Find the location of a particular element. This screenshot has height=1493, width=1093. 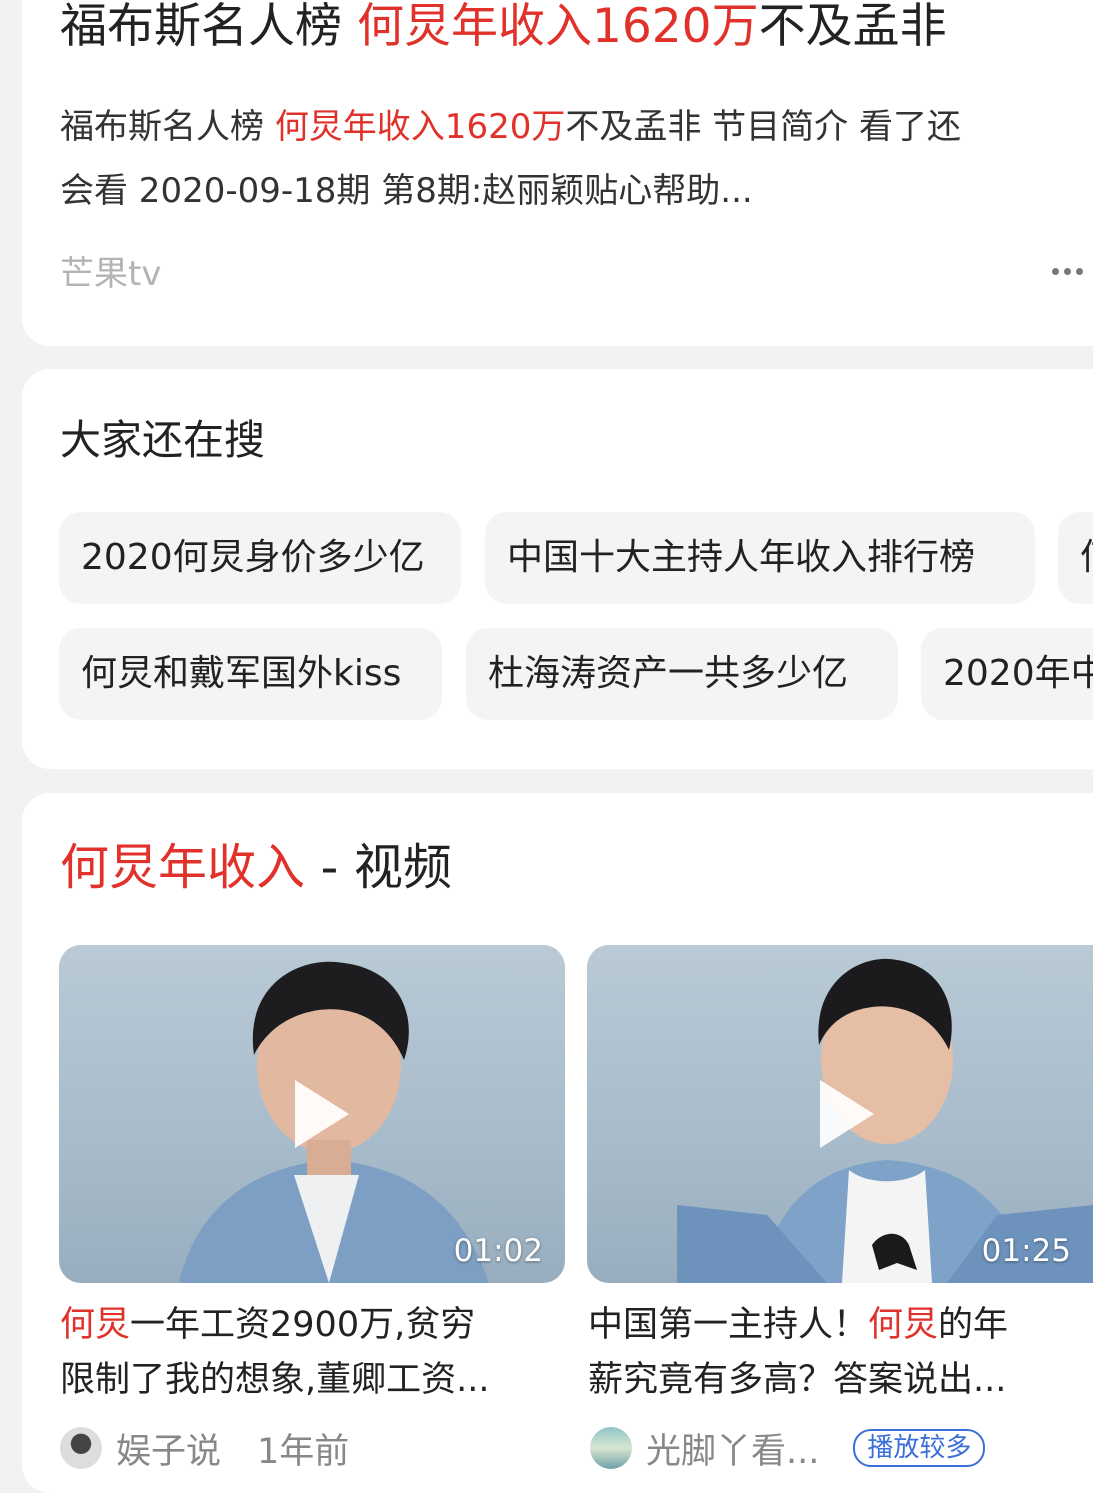

video-title-pre: 中国第一主持人！ is located at coordinates (728, 1325).